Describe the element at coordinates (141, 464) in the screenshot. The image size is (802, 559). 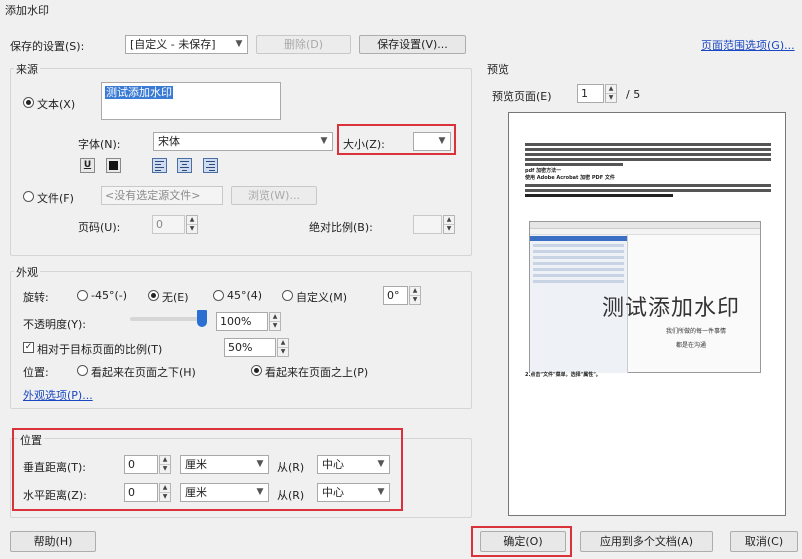
I see `vertical-distance-input: 0` at that location.